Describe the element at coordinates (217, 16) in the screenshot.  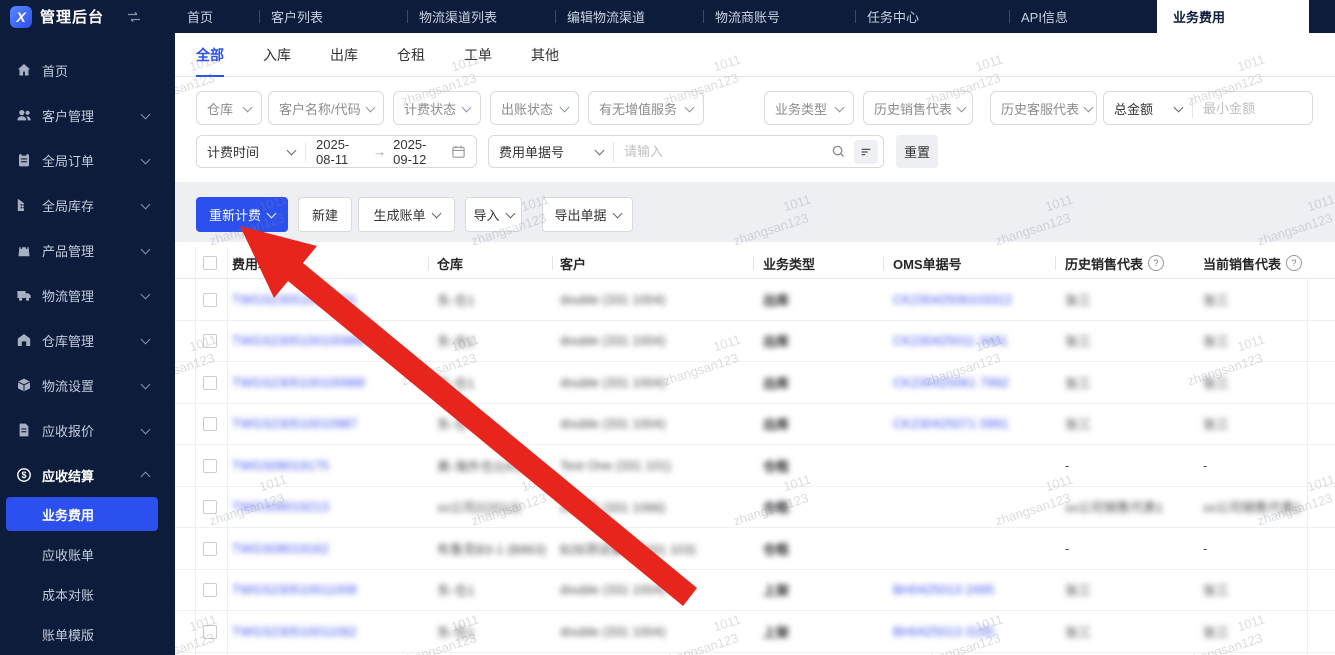
I see `topnav-item-1: 首页` at that location.